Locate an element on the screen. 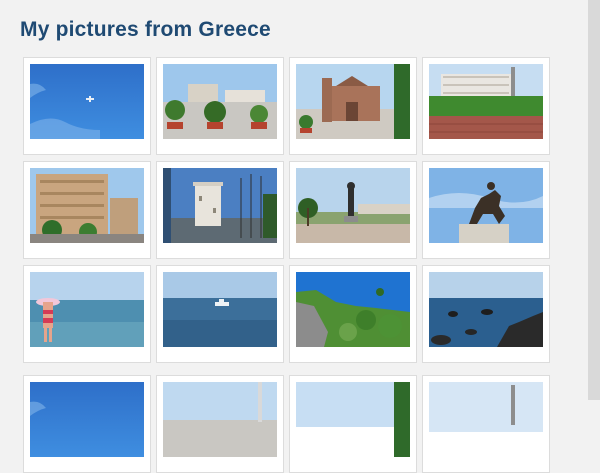 The height and width of the screenshot is (473, 600). photo-beach-woman is located at coordinates (87, 309).